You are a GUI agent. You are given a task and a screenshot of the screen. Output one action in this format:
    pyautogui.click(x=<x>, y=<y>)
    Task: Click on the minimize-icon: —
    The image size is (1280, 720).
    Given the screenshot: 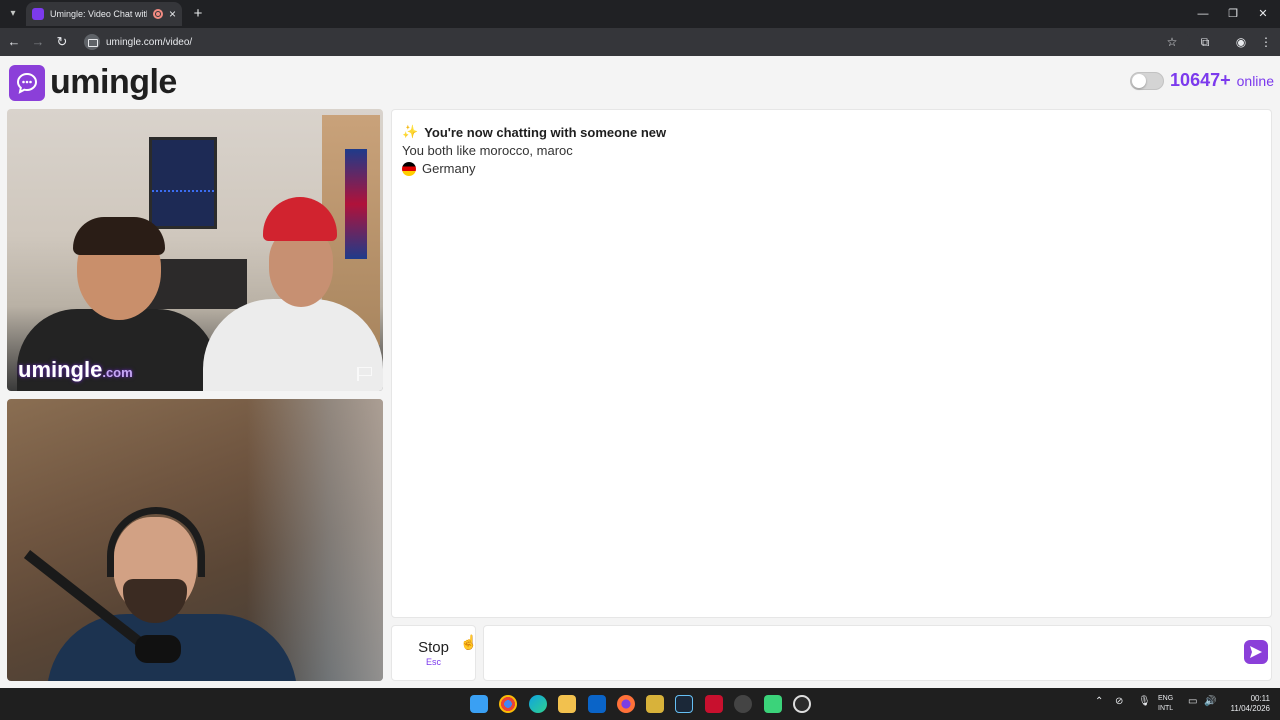 What is the action you would take?
    pyautogui.click(x=1203, y=14)
    